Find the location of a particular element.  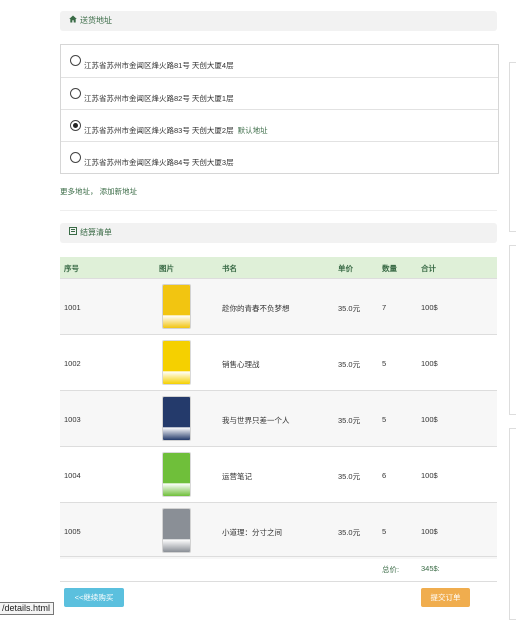

status-url-tooltip: /details.html is located at coordinates (27, 608).